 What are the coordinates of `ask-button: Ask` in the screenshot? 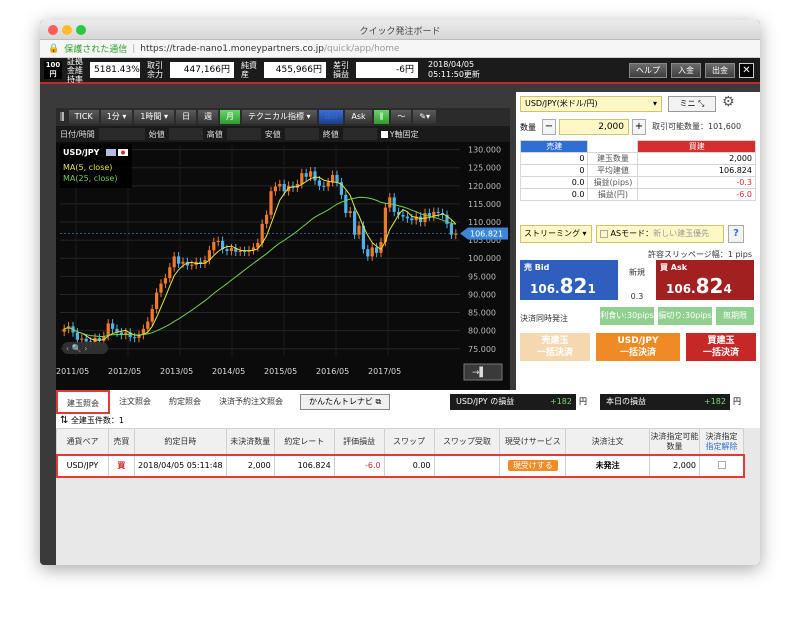 It's located at (358, 117).